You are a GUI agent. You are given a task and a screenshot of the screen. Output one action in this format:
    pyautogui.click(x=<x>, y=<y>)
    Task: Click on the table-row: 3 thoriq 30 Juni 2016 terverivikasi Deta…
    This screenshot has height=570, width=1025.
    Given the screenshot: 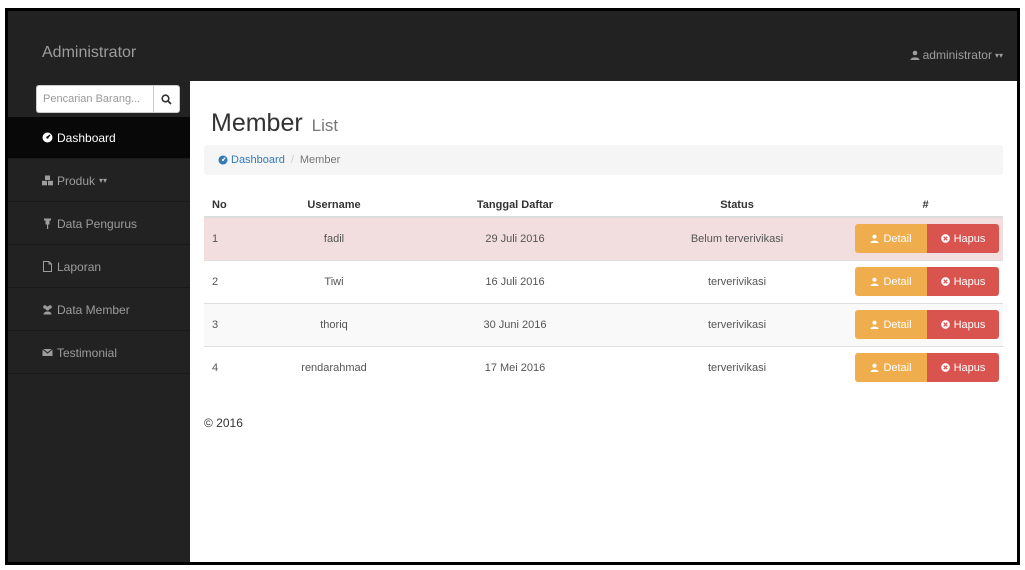 What is the action you would take?
    pyautogui.click(x=603, y=324)
    